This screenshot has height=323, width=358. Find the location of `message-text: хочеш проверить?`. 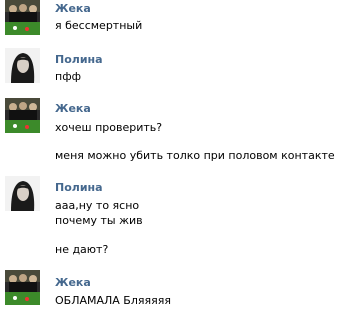

message-text: хочеш проверить? is located at coordinates (109, 127).